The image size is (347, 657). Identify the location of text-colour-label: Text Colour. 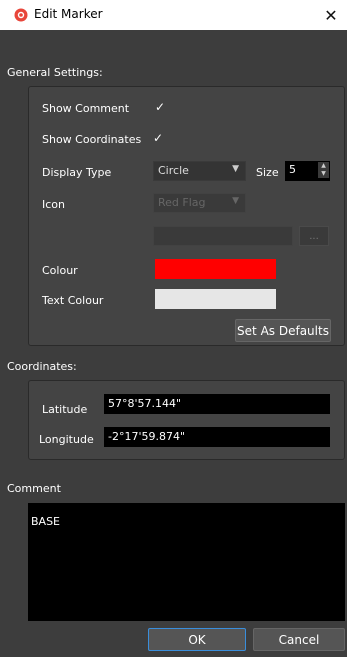
(73, 300).